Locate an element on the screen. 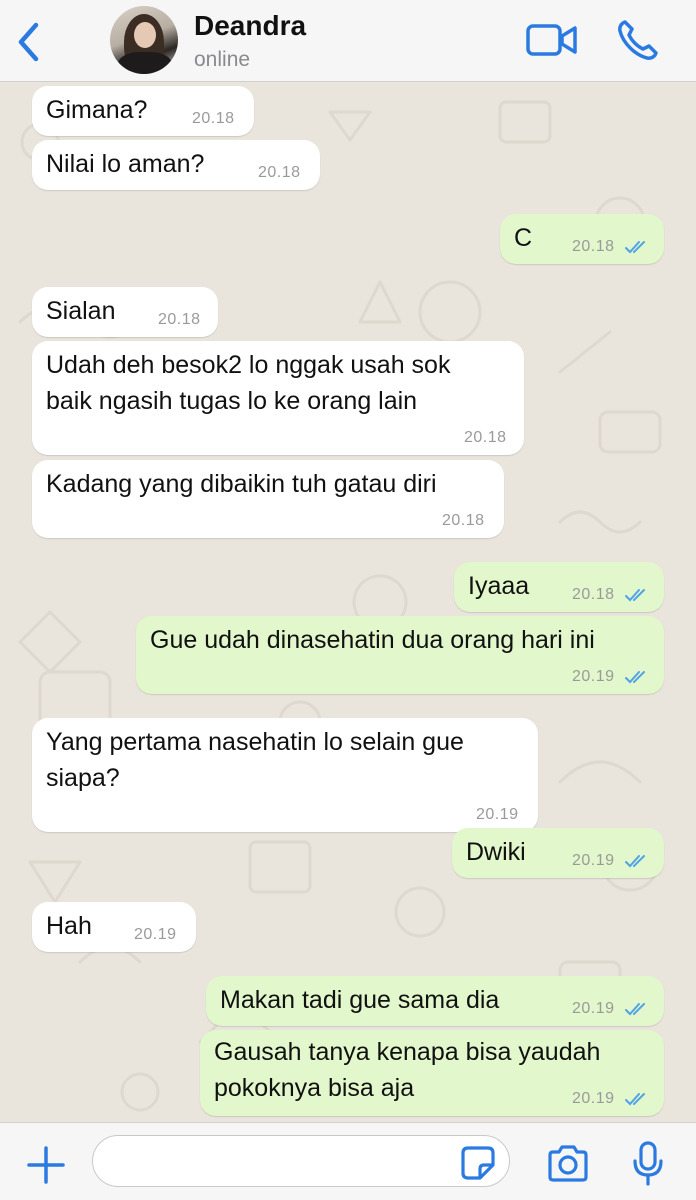 Image resolution: width=696 pixels, height=1200 pixels. incoming-message: Nilai lo aman? 20.18 is located at coordinates (176, 165).